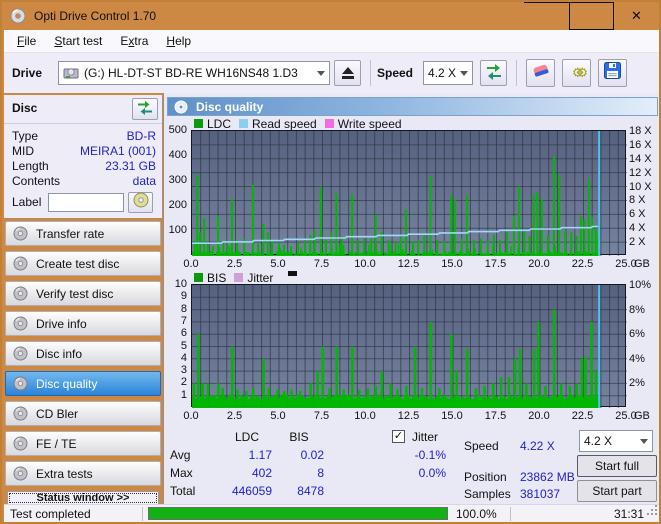 This screenshot has width=661, height=524. What do you see at coordinates (191, 73) in the screenshot?
I see `drive-select-value: (G:) HL-DT-ST BD-RE WH16NS48 1.D3` at bounding box center [191, 73].